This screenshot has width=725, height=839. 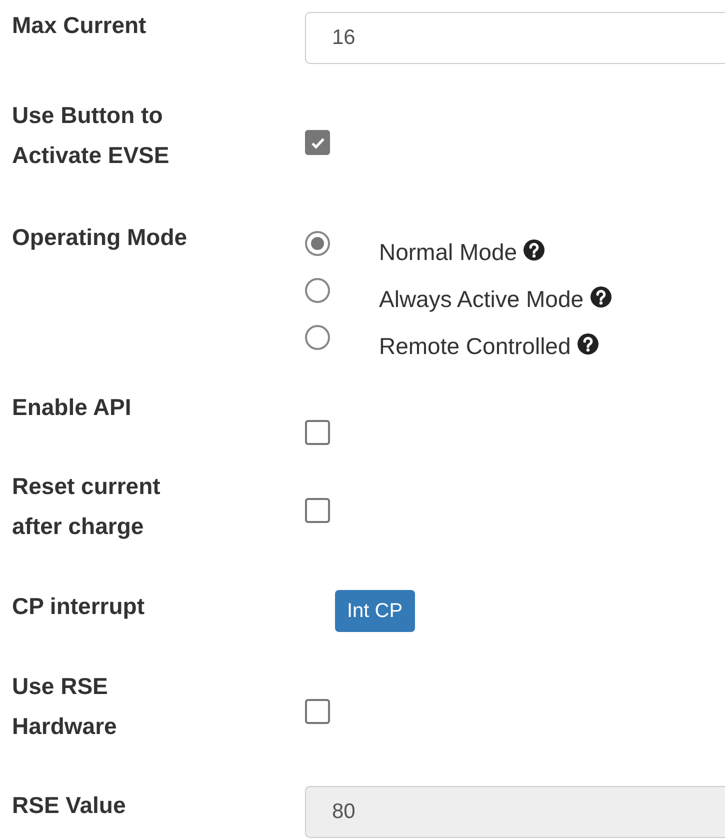 I want to click on field-label: Operating Mode, so click(x=100, y=237).